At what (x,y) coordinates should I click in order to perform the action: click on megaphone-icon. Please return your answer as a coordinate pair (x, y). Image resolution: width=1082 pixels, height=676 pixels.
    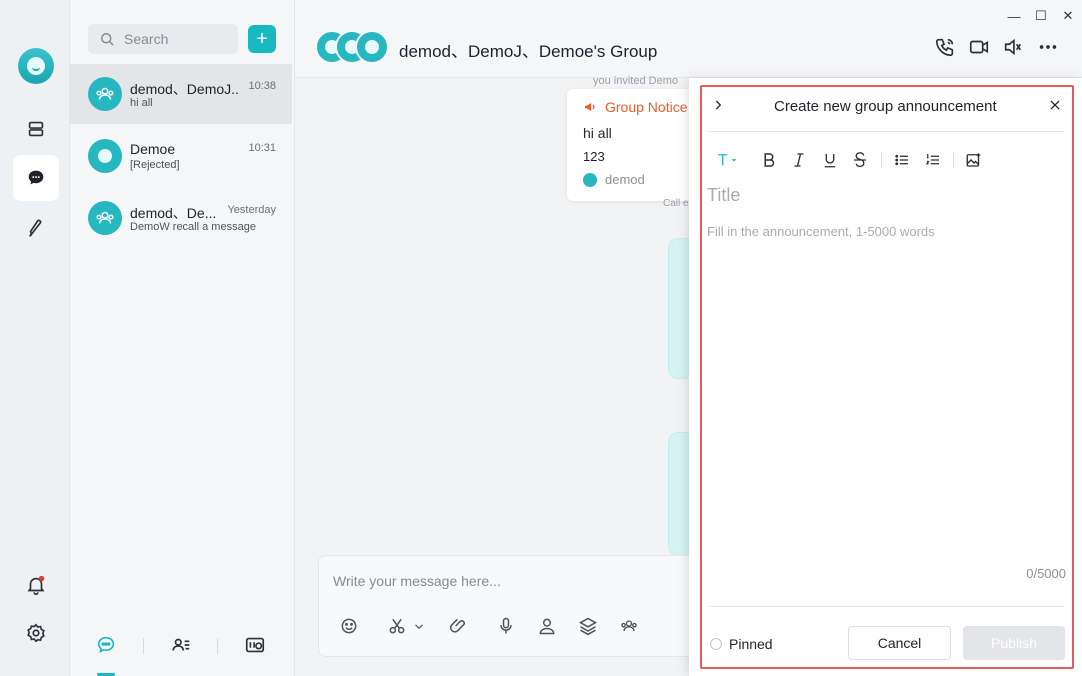
    Looking at the image, I should click on (590, 107).